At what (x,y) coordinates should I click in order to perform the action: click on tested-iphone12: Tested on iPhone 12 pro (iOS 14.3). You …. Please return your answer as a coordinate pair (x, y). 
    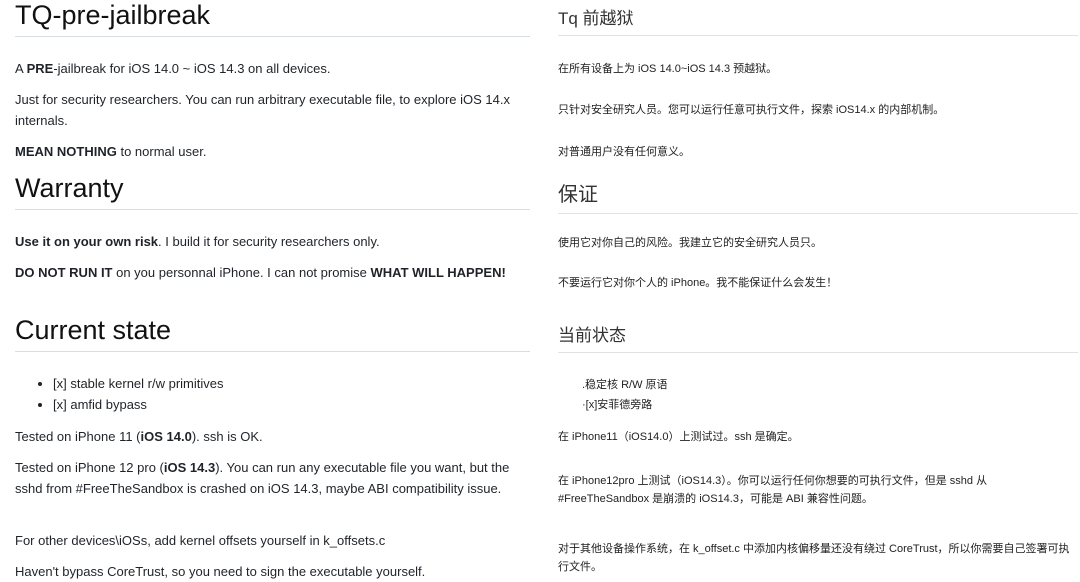
    Looking at the image, I should click on (262, 478).